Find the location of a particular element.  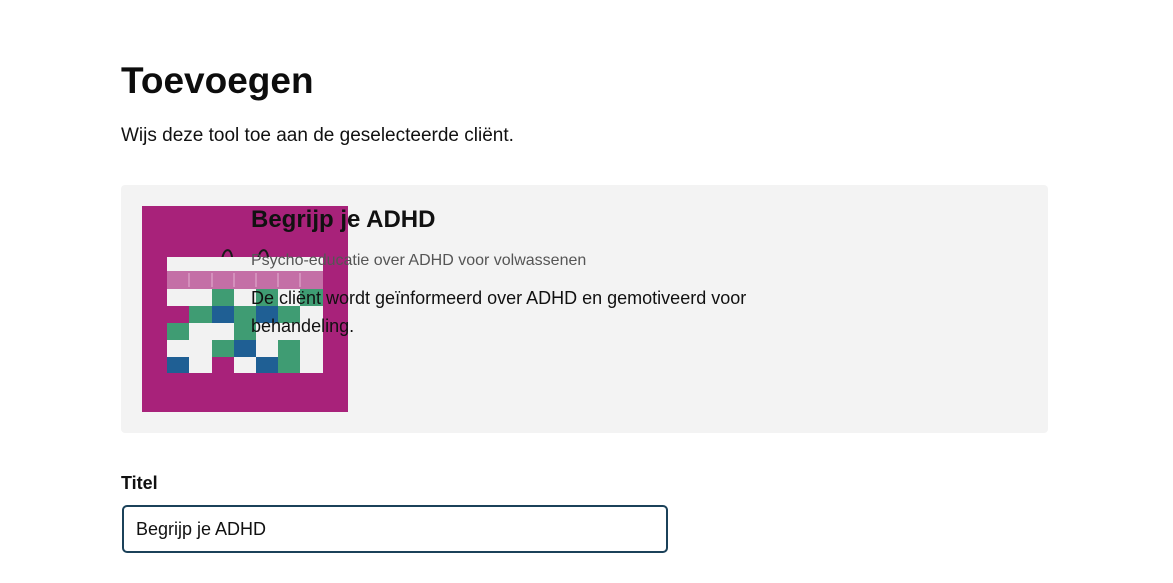

title-input is located at coordinates (395, 529).